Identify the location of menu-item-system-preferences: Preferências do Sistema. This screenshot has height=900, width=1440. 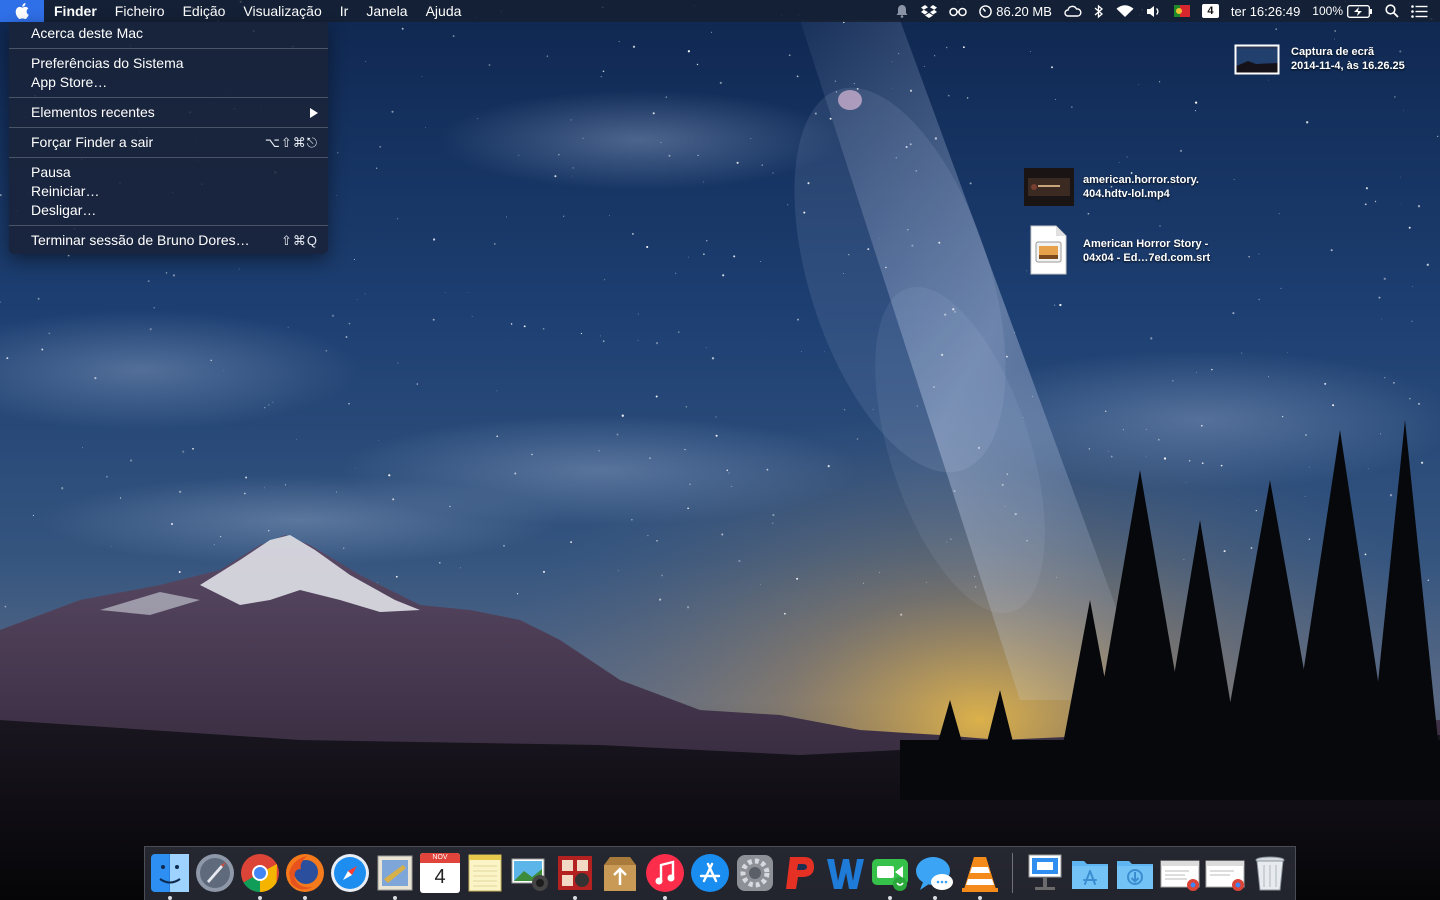
(168, 63).